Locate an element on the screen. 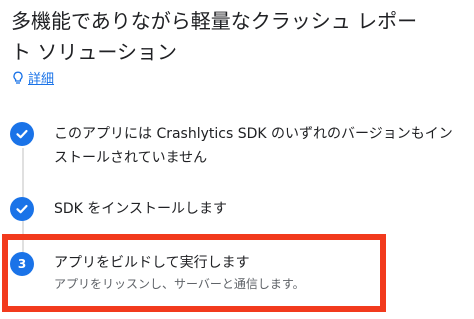 The width and height of the screenshot is (474, 319). step-3-sublabel: アプリをリッスンし、サーバーと通信します。 is located at coordinates (179, 284).